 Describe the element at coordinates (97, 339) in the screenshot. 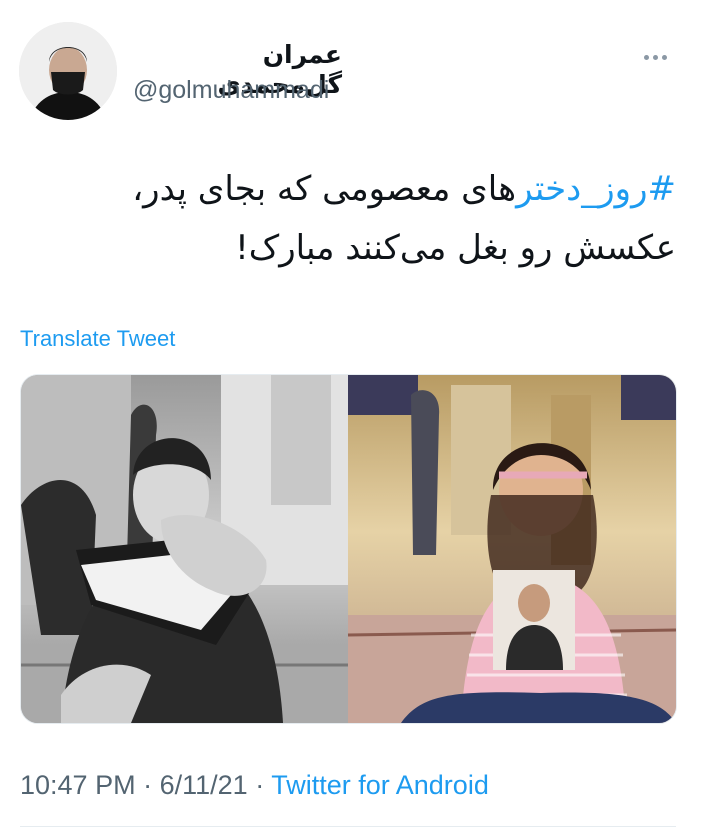

I see `translate-tweet-link: Translate Tweet` at that location.